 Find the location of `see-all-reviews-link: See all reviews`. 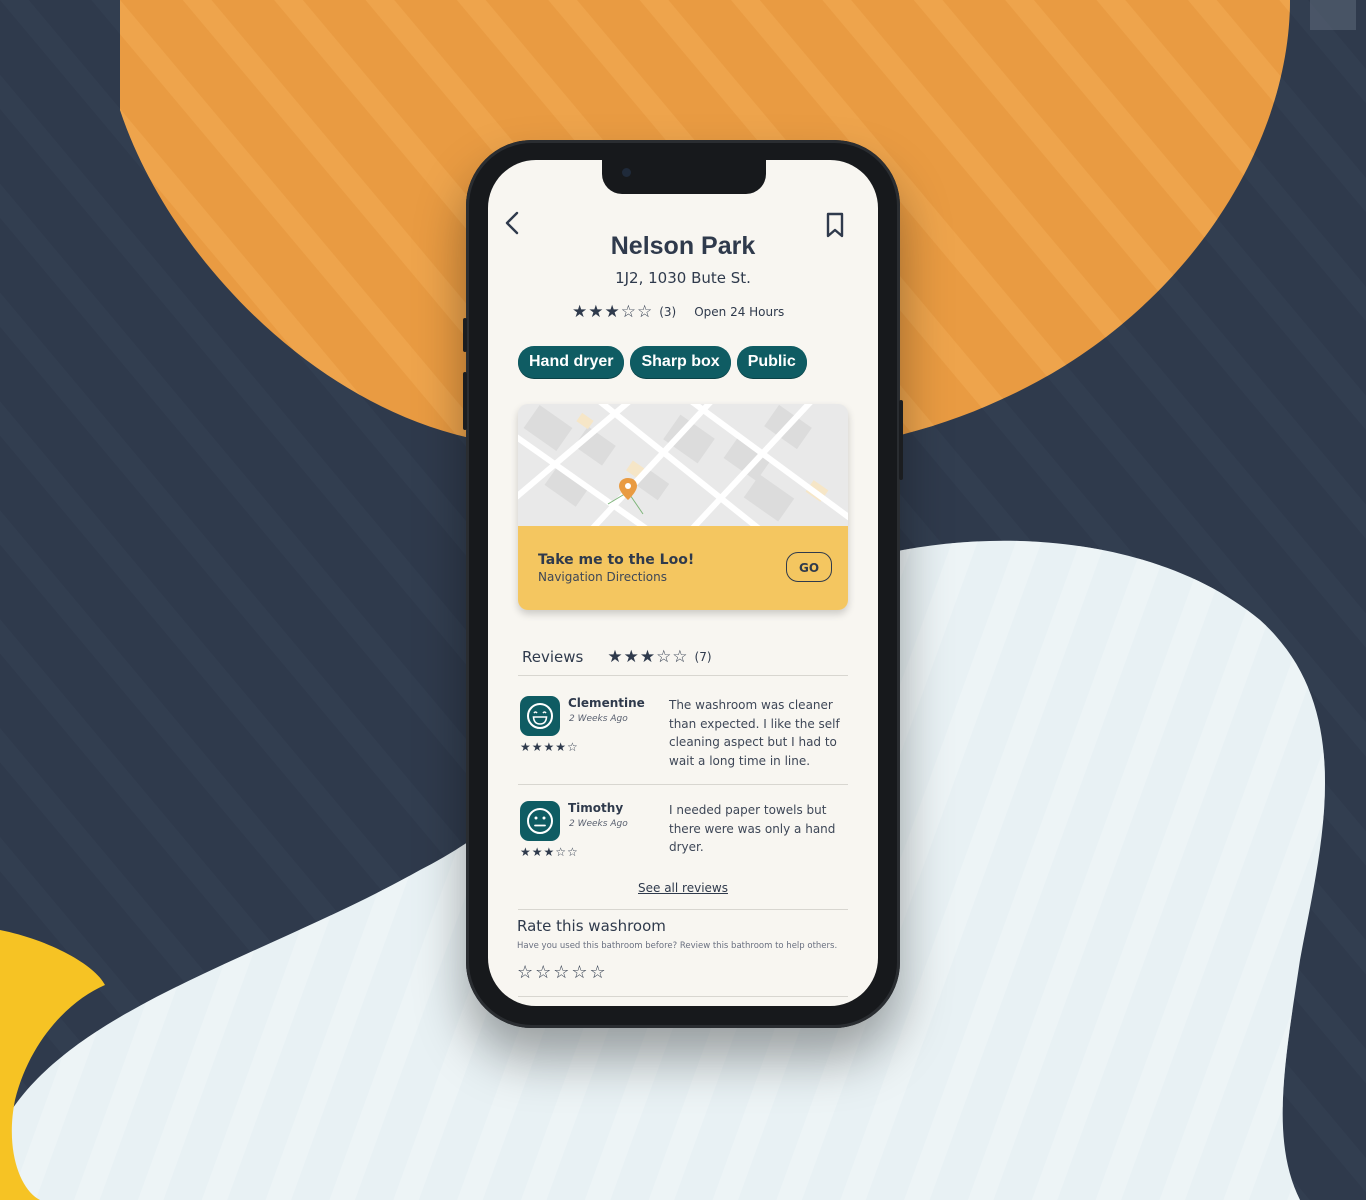

see-all-reviews-link: See all reviews is located at coordinates (683, 888).